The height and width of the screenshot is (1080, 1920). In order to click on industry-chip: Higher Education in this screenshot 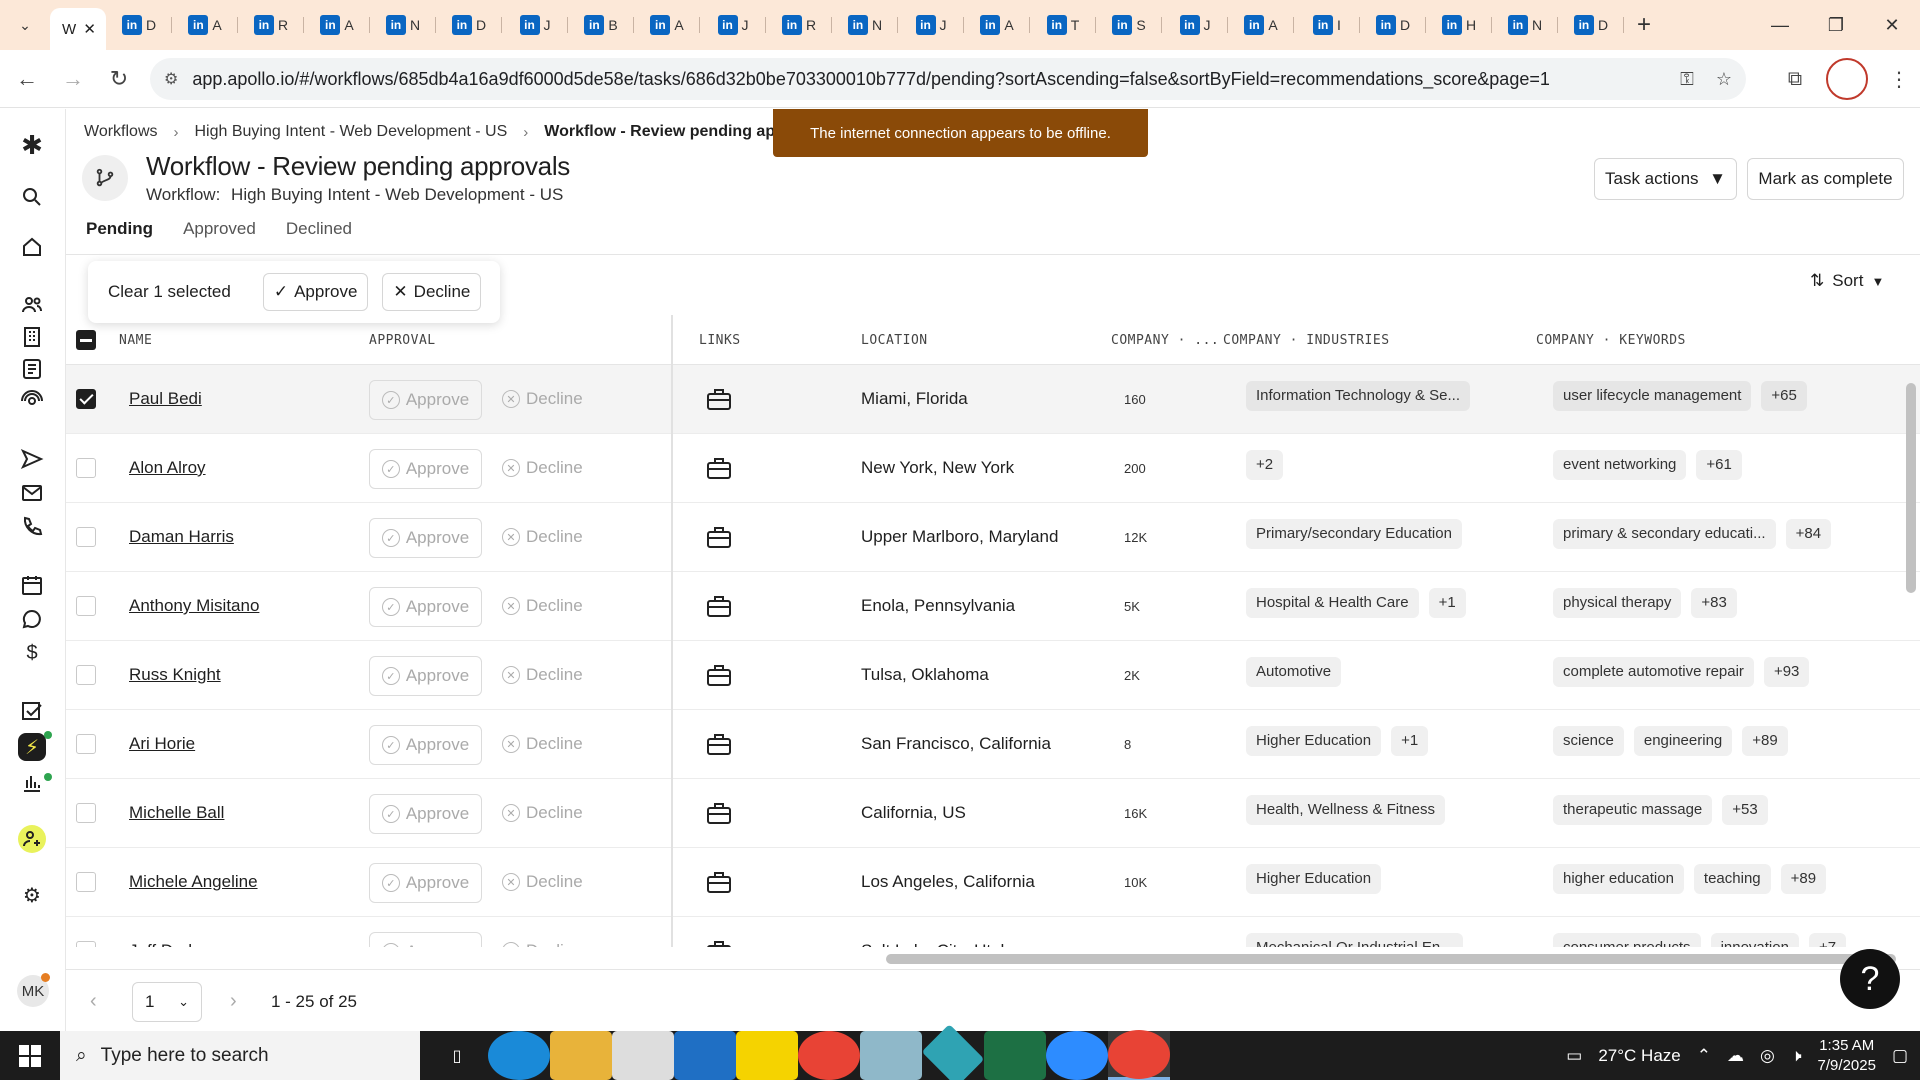, I will do `click(1314, 741)`.